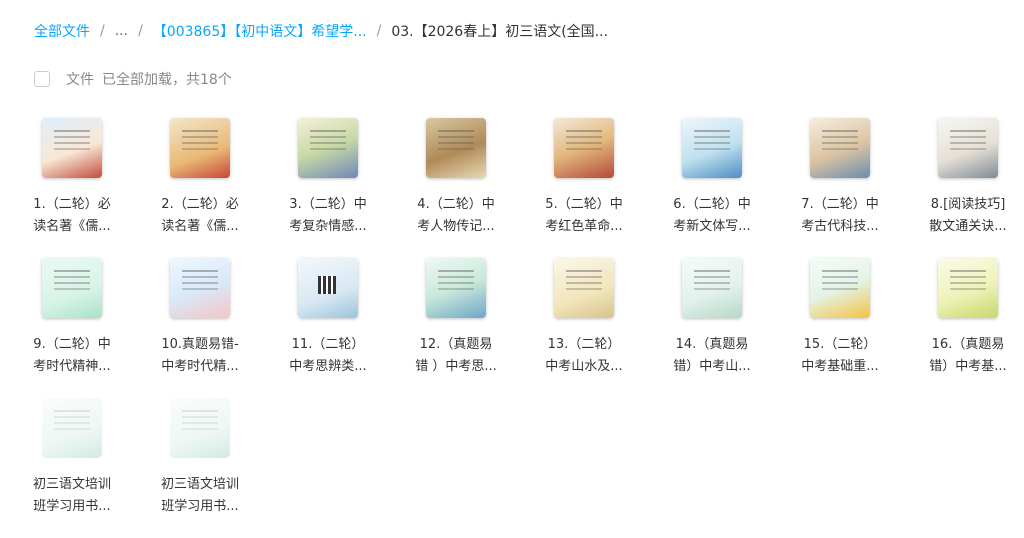 The width and height of the screenshot is (1024, 538). I want to click on file-label: 文件, so click(80, 80).